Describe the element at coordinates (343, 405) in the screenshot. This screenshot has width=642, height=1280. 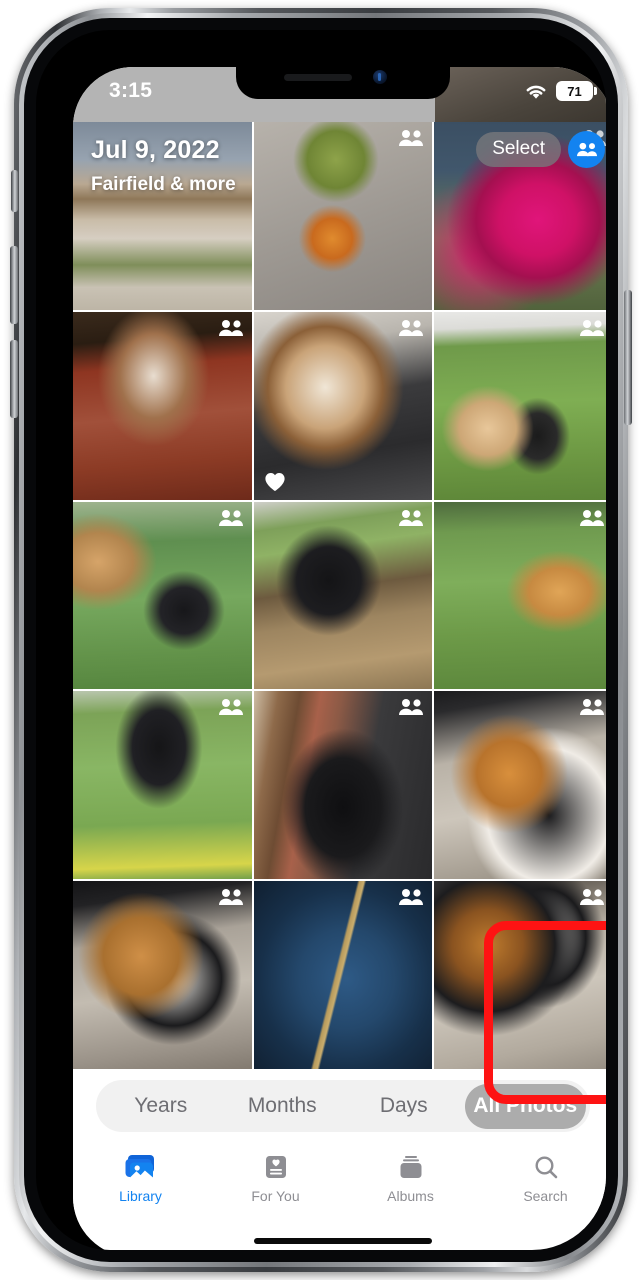
I see `photo-dog-on-couch` at that location.